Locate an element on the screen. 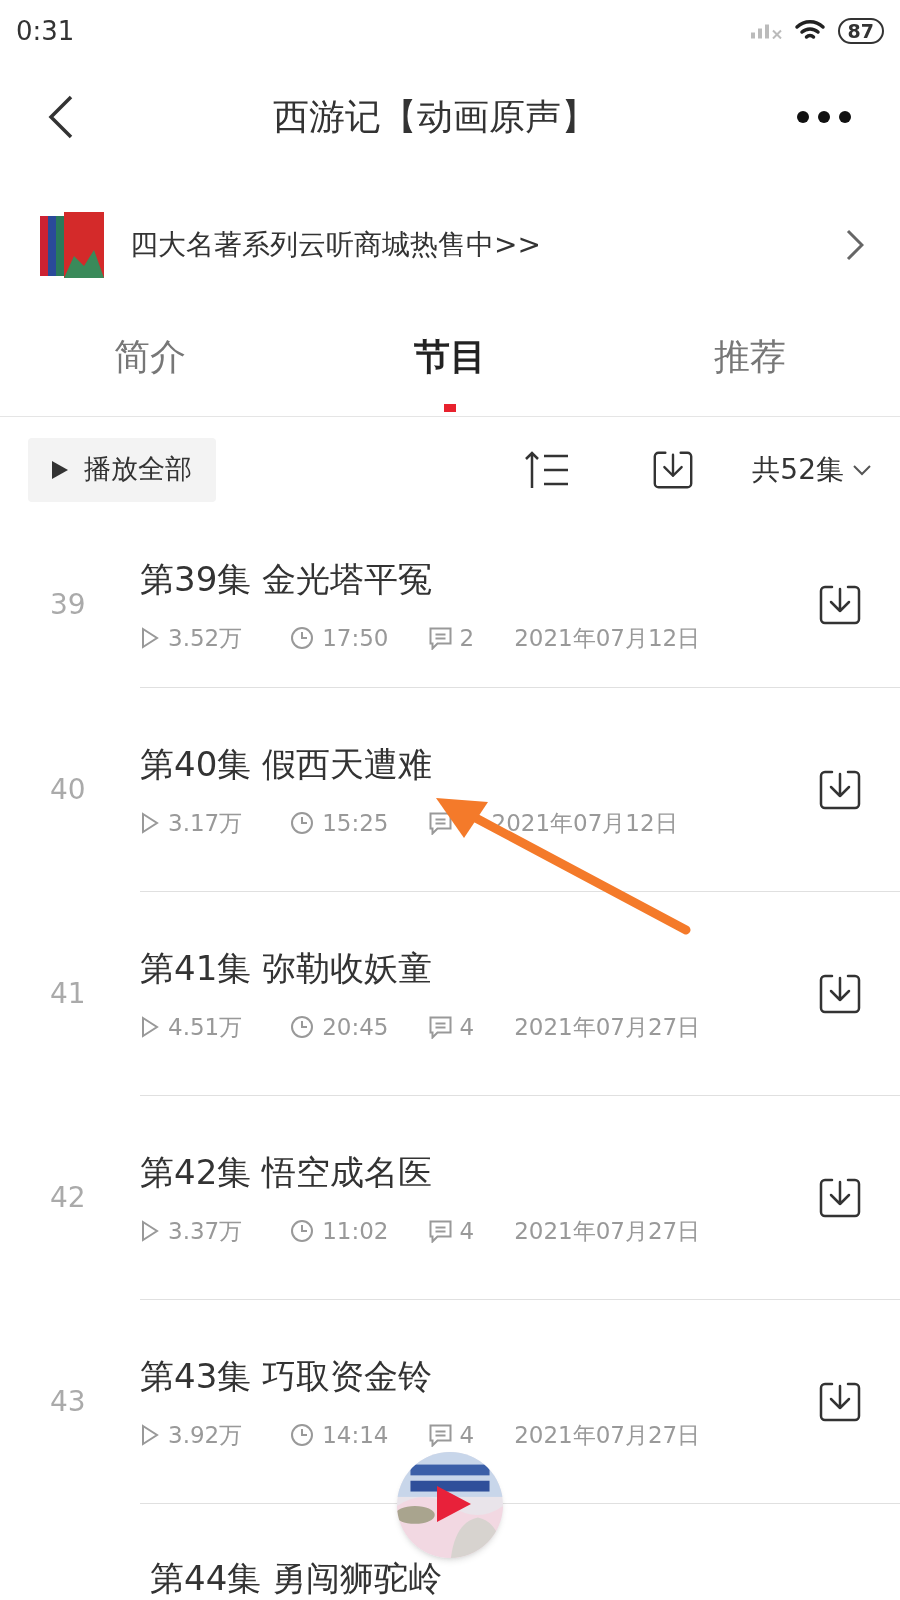 The height and width of the screenshot is (1600, 900). battery-level: 87 is located at coordinates (860, 31).